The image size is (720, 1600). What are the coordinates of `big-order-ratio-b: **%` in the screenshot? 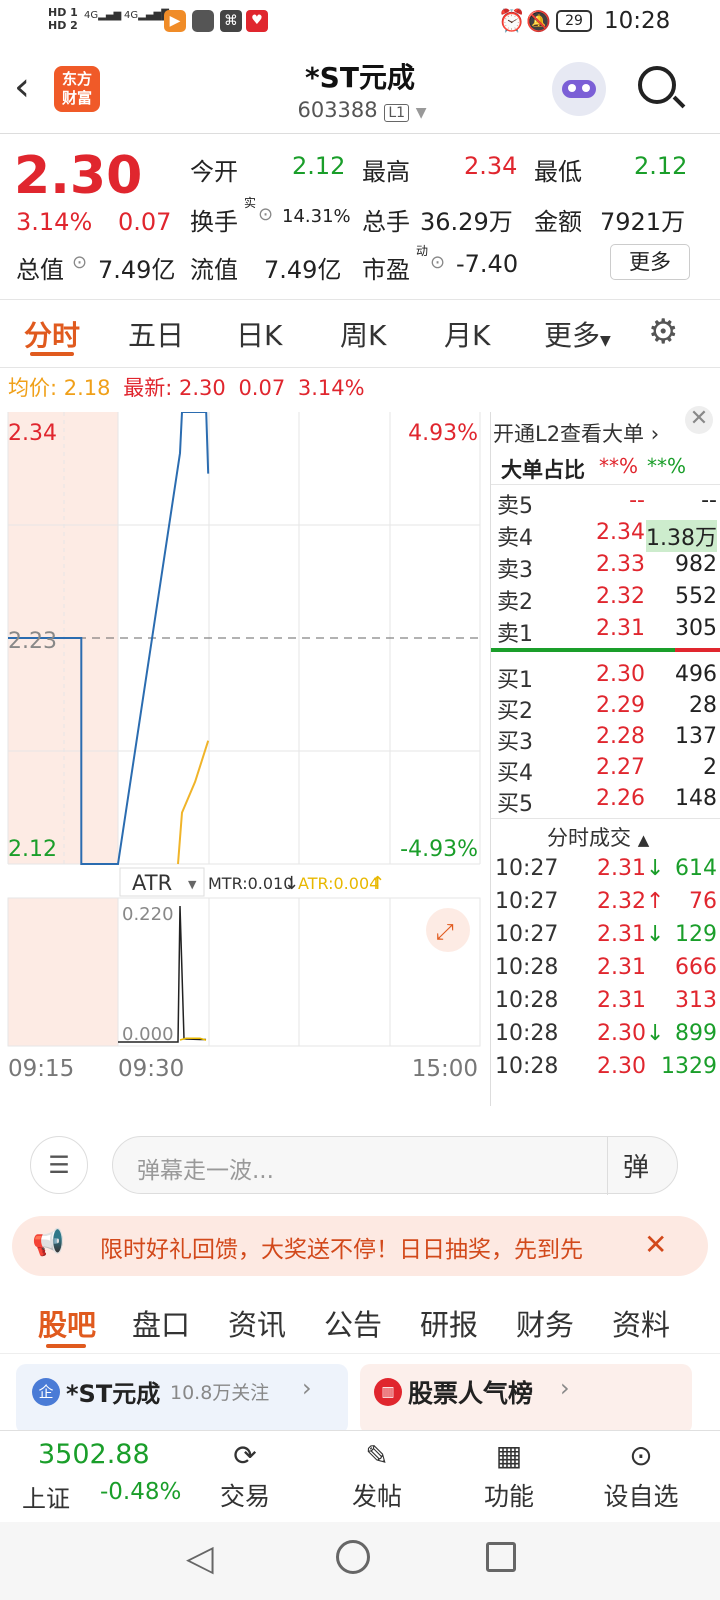 It's located at (667, 466).